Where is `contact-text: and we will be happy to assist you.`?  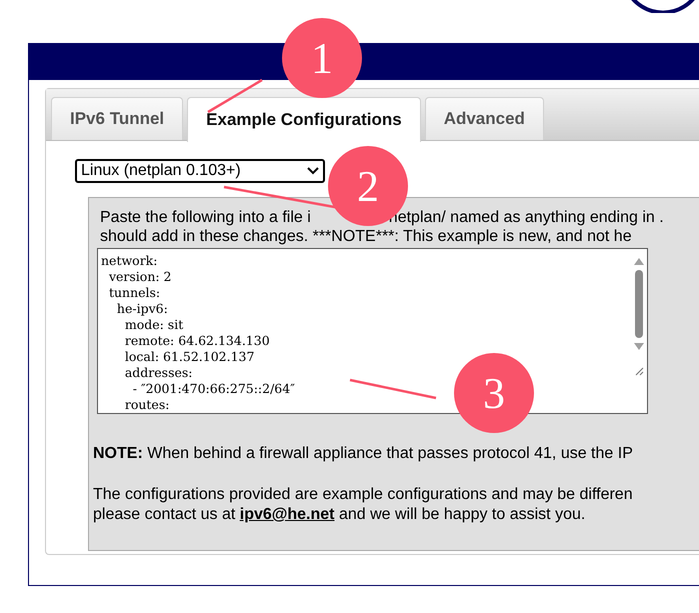 contact-text: and we will be happy to assist you. is located at coordinates (462, 514).